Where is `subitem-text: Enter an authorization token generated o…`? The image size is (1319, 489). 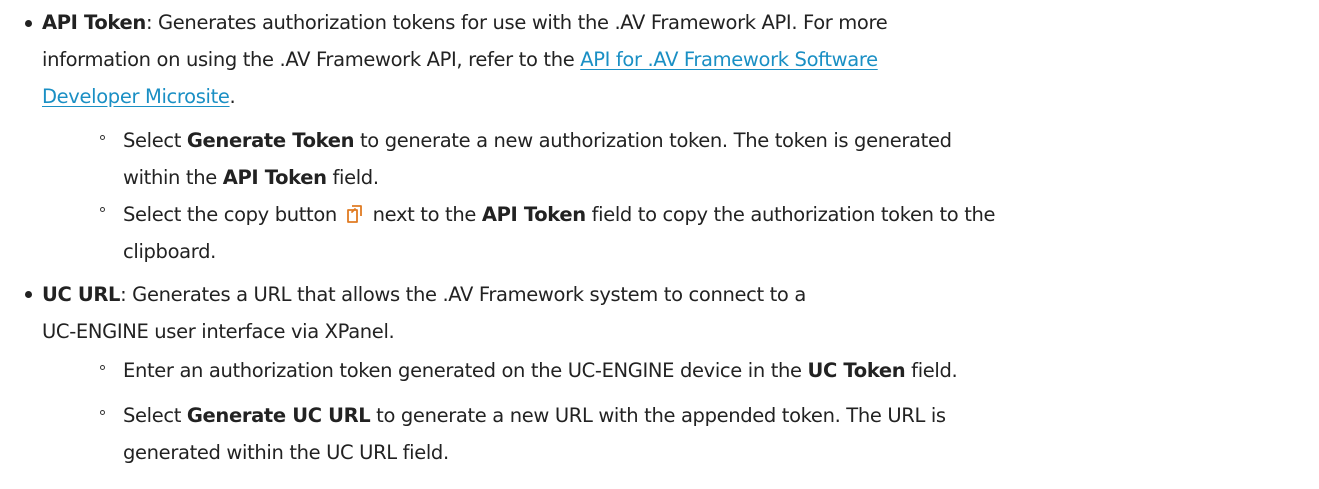 subitem-text: Enter an authorization token generated o… is located at coordinates (465, 370).